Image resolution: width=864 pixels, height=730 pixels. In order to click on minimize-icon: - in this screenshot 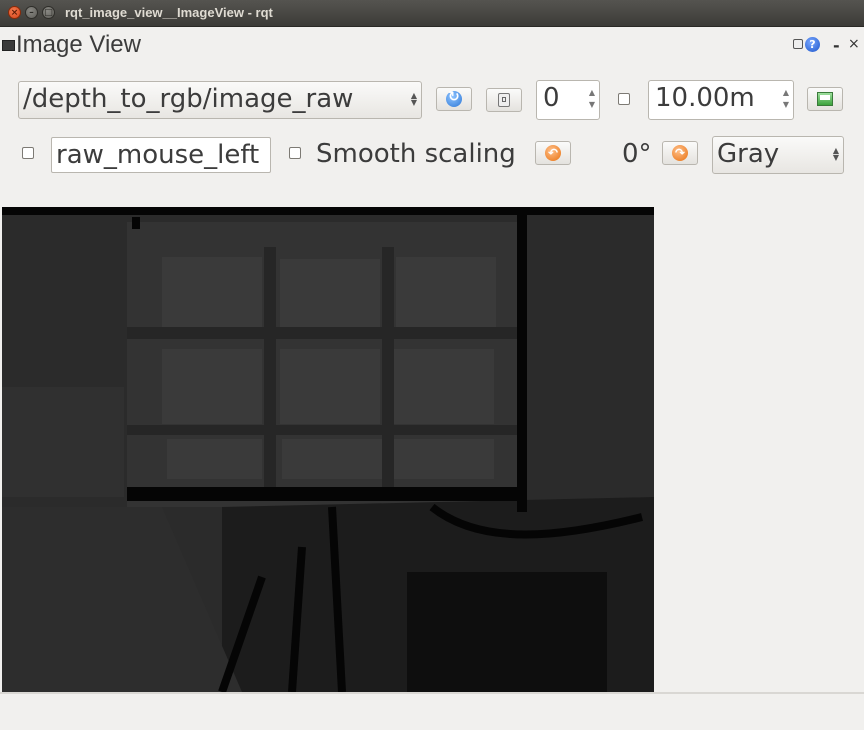, I will do `click(836, 45)`.